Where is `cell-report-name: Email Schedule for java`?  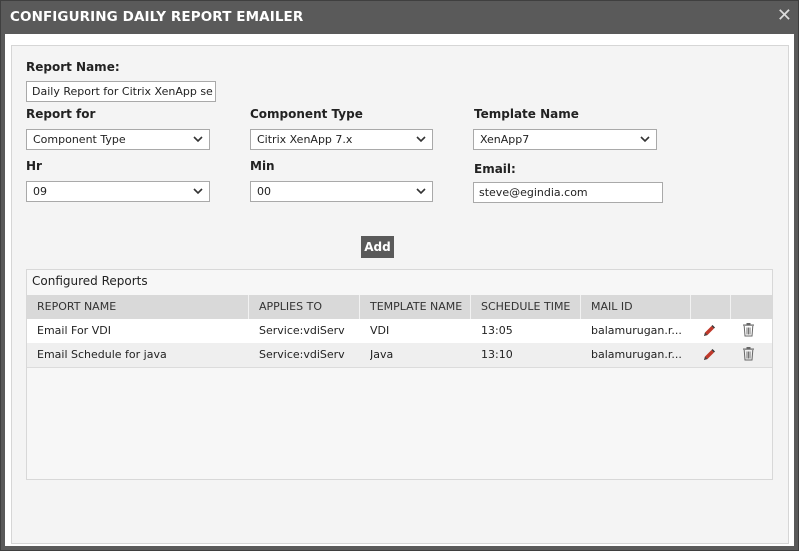
cell-report-name: Email Schedule for java is located at coordinates (102, 354).